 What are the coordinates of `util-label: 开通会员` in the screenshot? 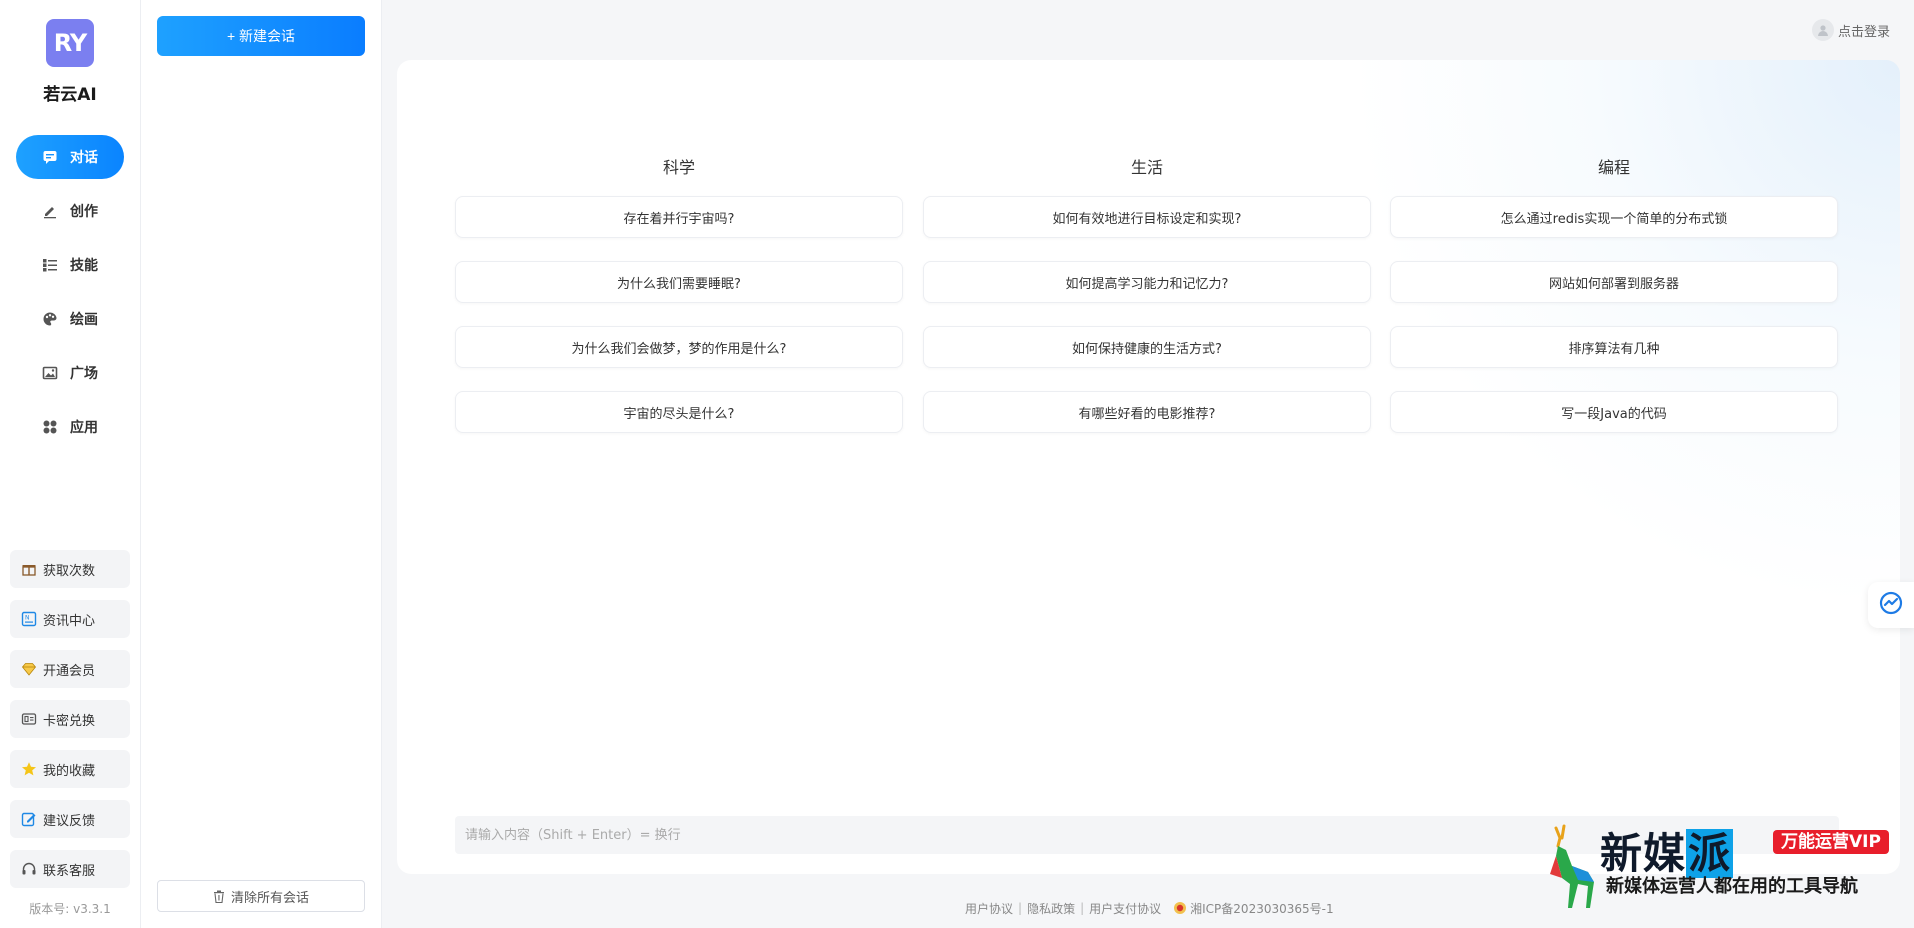 It's located at (69, 671).